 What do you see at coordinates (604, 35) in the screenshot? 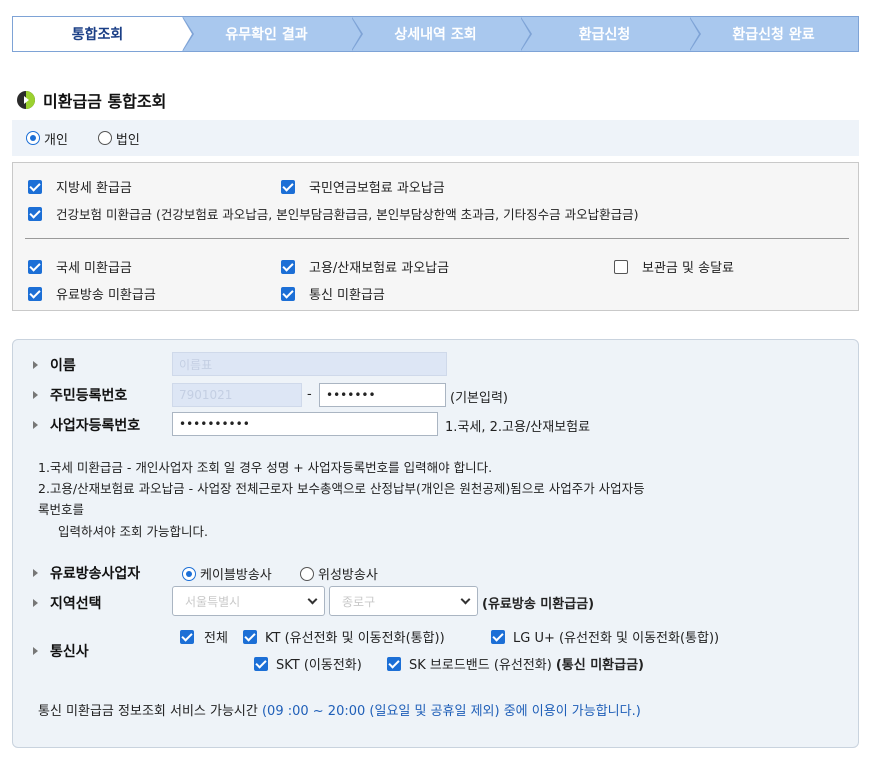
I see `step-label: 환급신청` at bounding box center [604, 35].